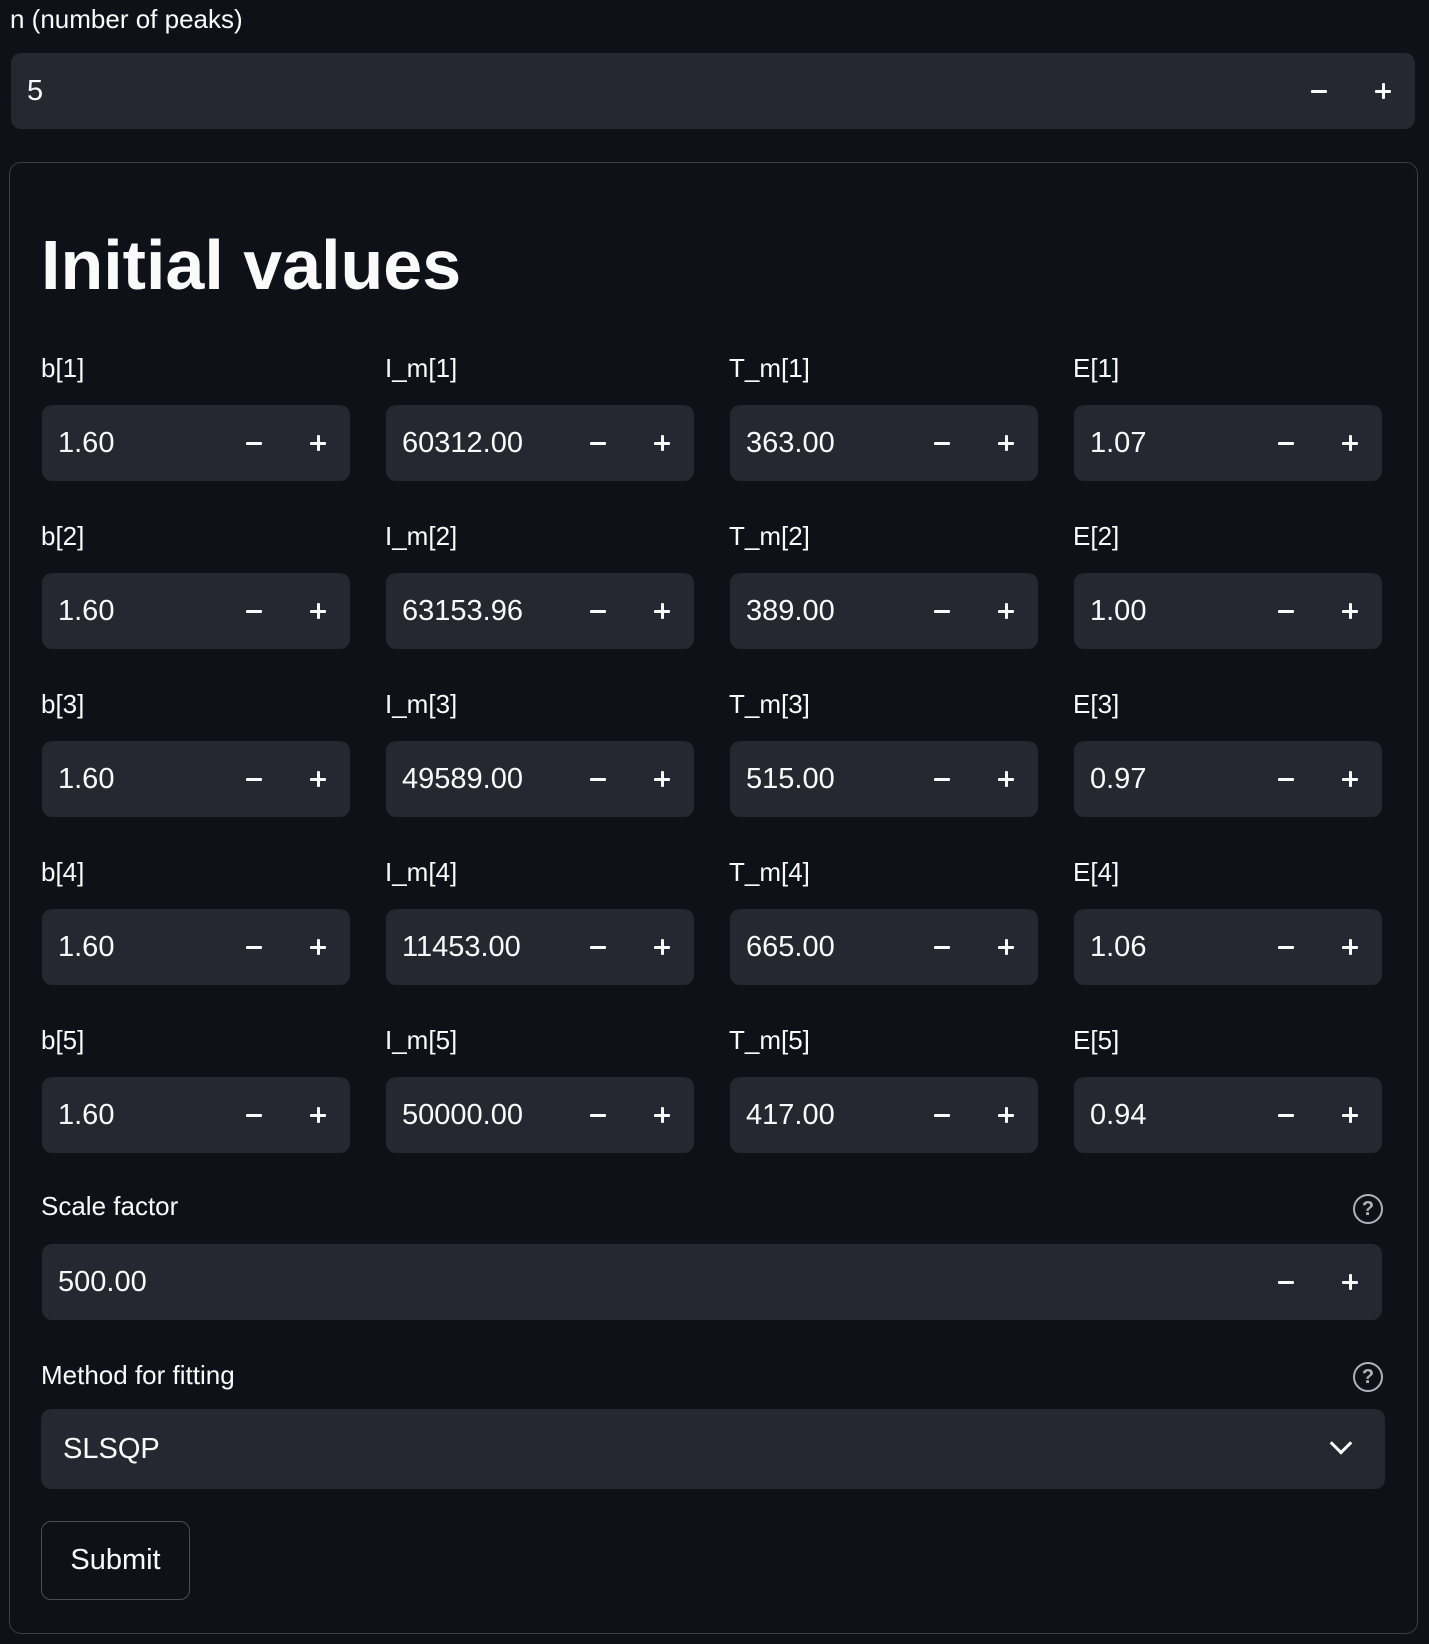 The image size is (1429, 1644). Describe the element at coordinates (649, 91) in the screenshot. I see `n-peaks-value: 5` at that location.